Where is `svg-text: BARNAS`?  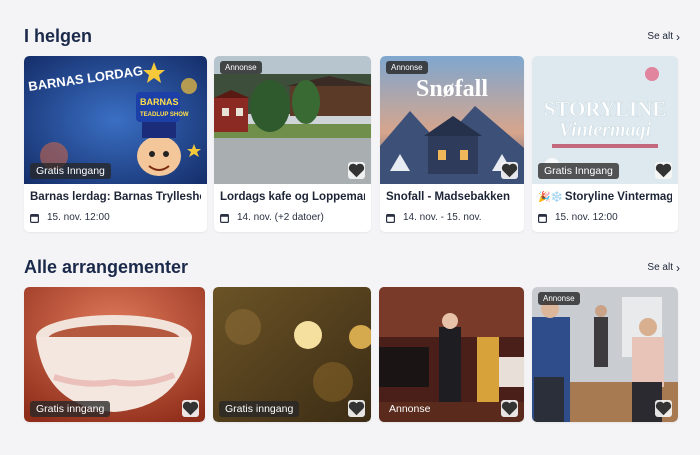
svg-text: BARNAS is located at coordinates (159, 102).